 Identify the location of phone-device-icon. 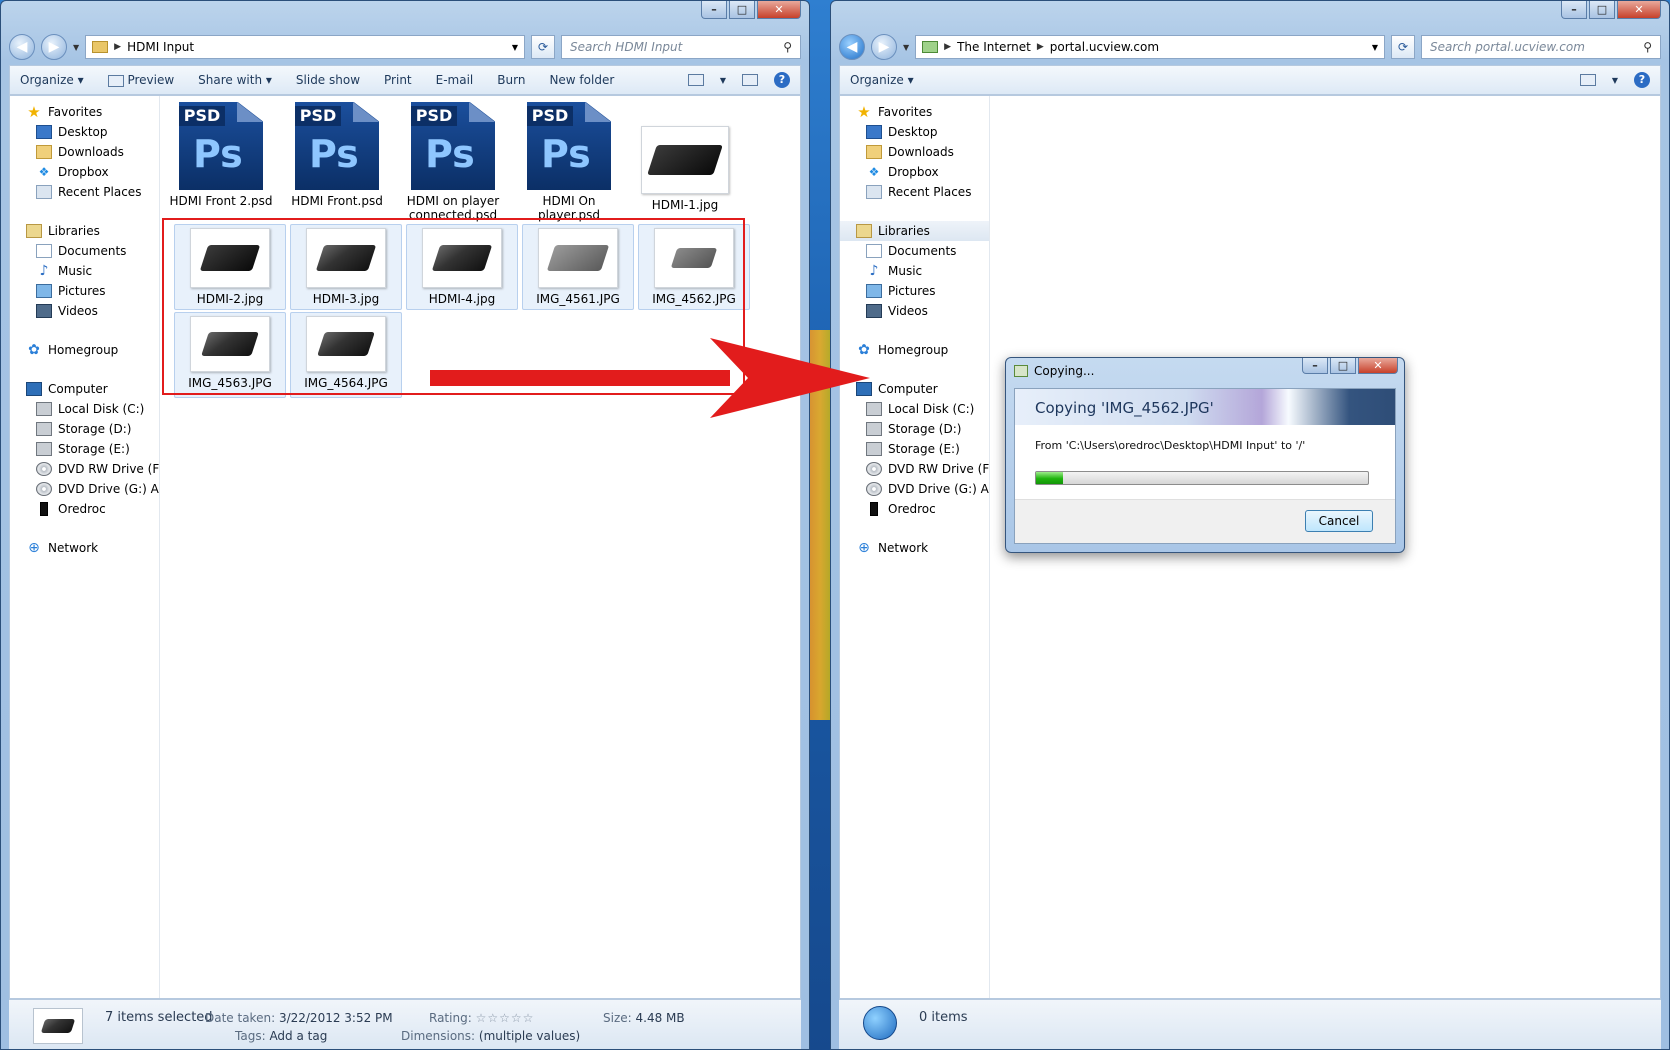
(44, 509).